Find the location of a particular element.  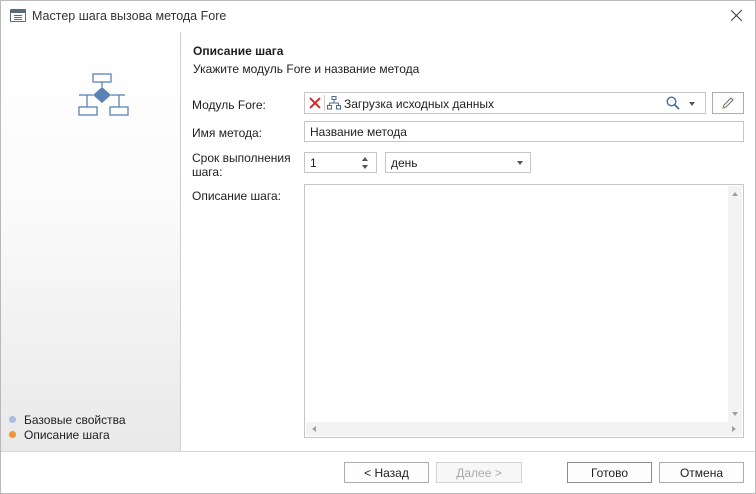

module-select: Загрузка исходных данных is located at coordinates (505, 103).